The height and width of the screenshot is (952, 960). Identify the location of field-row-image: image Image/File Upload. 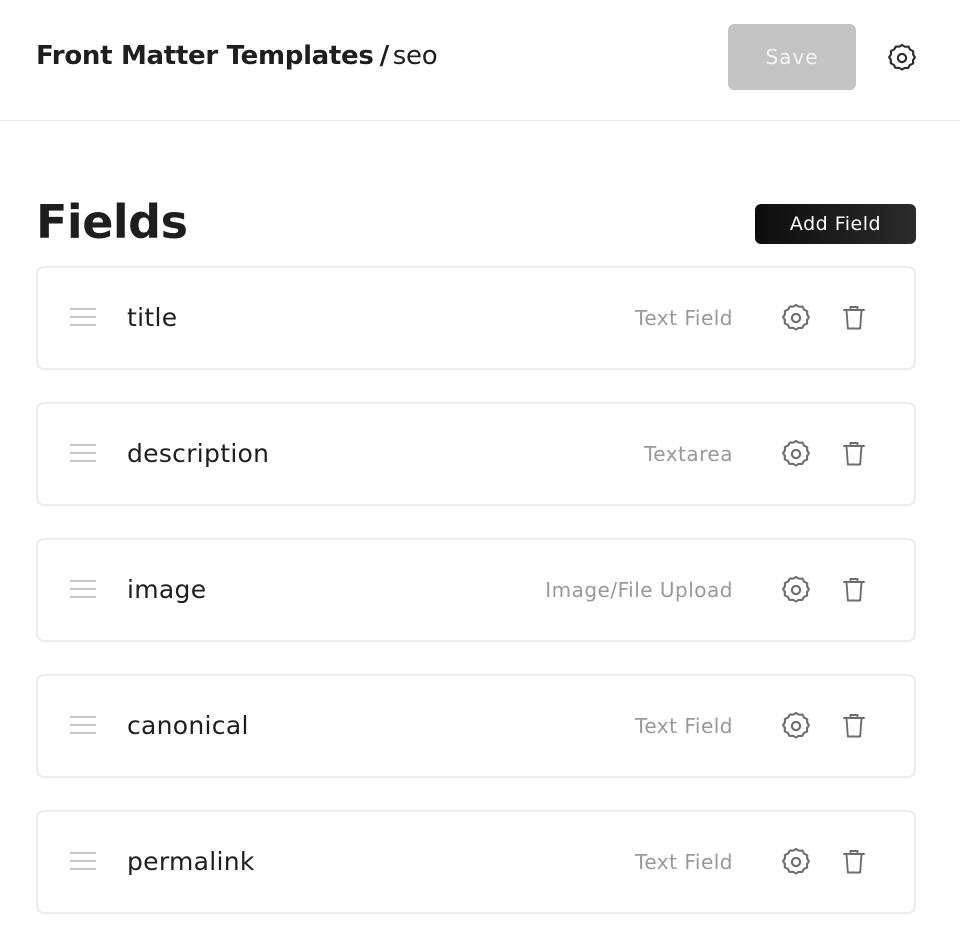
(476, 590).